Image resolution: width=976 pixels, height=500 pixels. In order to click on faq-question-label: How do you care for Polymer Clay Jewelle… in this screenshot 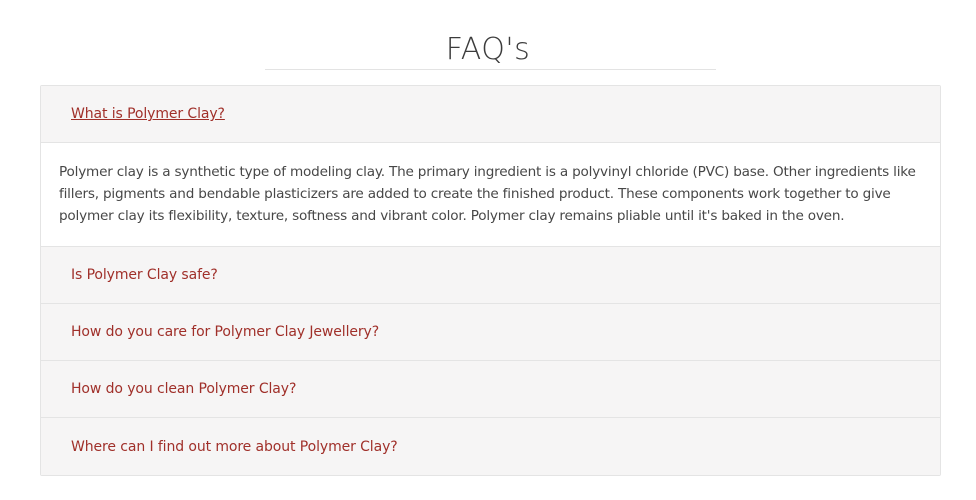, I will do `click(225, 332)`.